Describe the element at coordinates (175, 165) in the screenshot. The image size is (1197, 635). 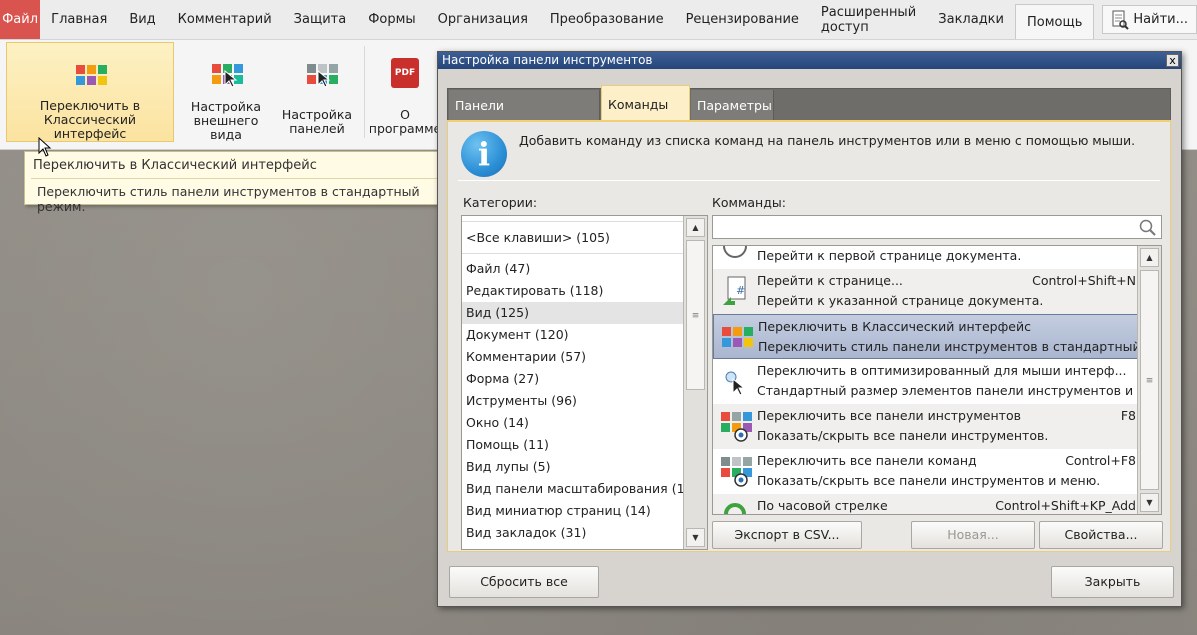
I see `tooltip-title: Переключить в Классический интерфейс` at that location.